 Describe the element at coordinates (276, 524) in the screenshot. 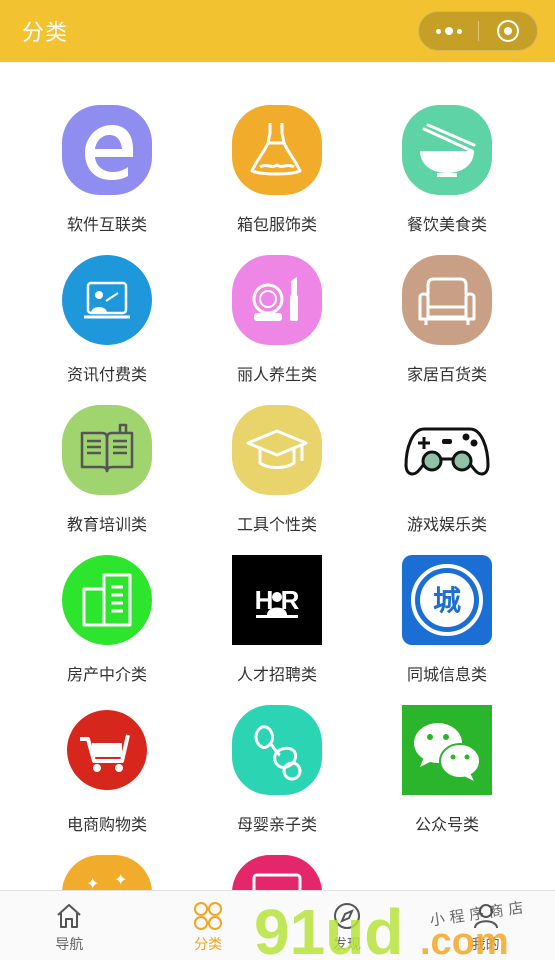

I see `category-label: 工具个性类` at that location.